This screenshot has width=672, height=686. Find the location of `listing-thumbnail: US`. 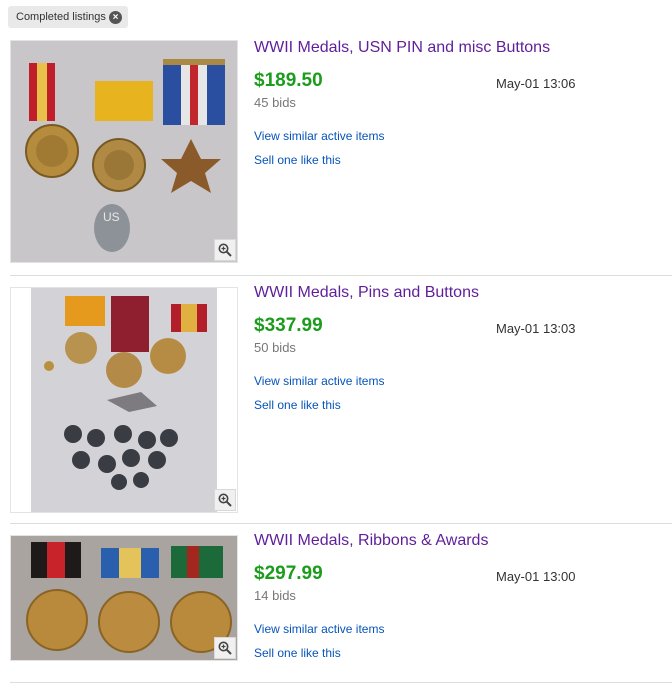

listing-thumbnail: US is located at coordinates (124, 151).